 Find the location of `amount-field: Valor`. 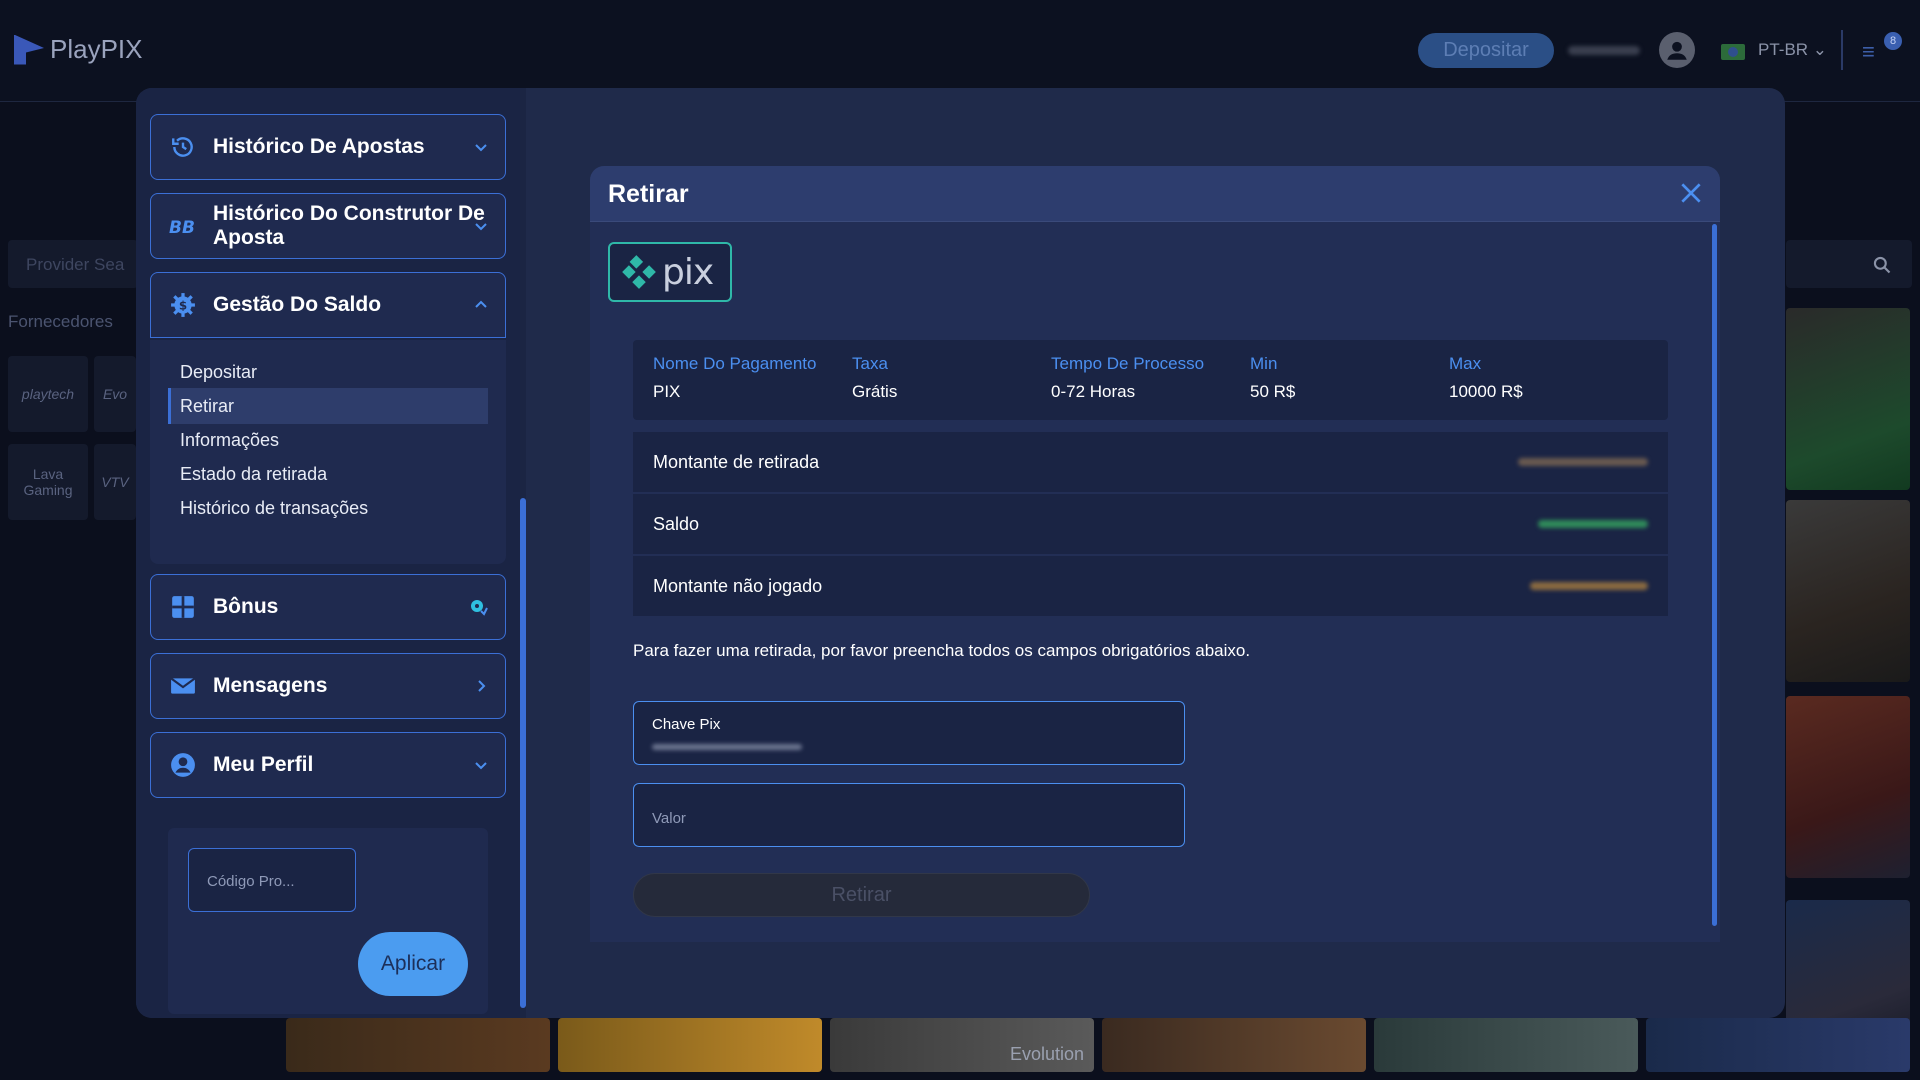

amount-field: Valor is located at coordinates (909, 815).